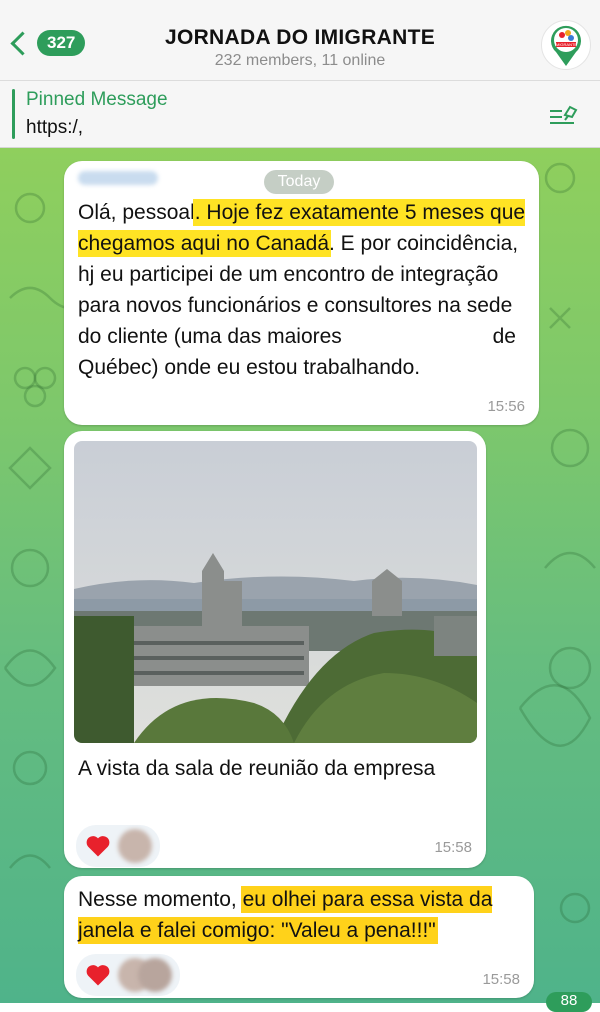 This screenshot has width=600, height=1012. I want to click on chat-title: JORNADA DO IMIGRANTE, so click(300, 38).